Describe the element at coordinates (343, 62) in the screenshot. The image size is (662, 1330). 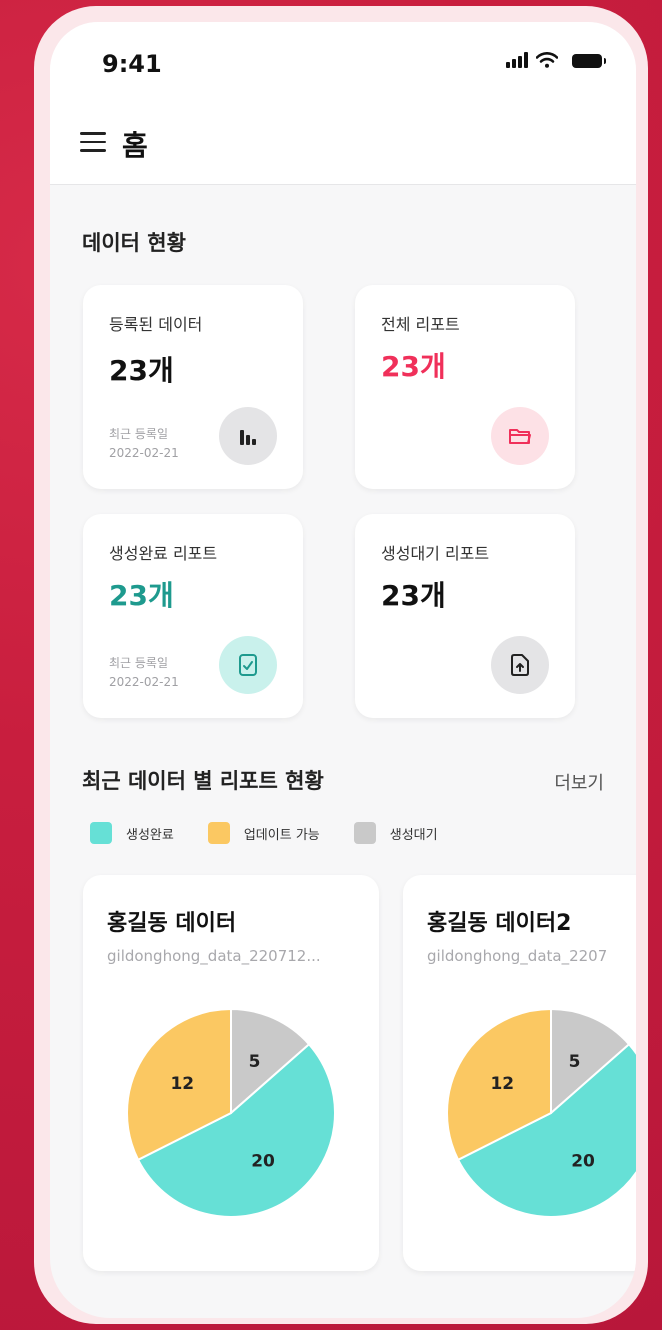
I see `status-bar: 9:41` at that location.